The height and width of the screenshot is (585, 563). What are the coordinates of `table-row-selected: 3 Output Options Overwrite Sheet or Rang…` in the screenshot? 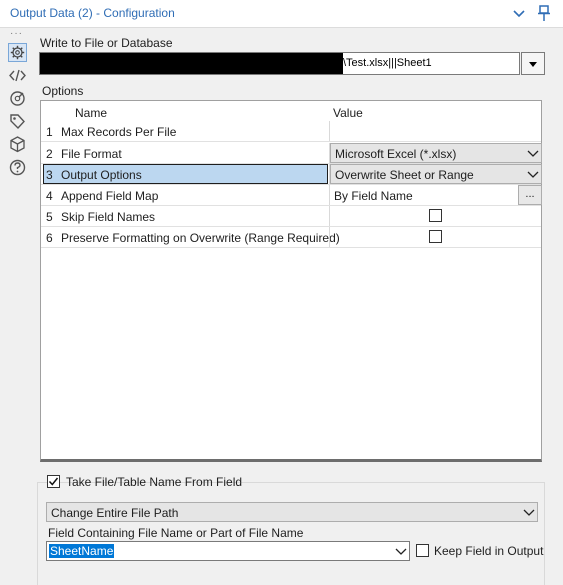 It's located at (291, 174).